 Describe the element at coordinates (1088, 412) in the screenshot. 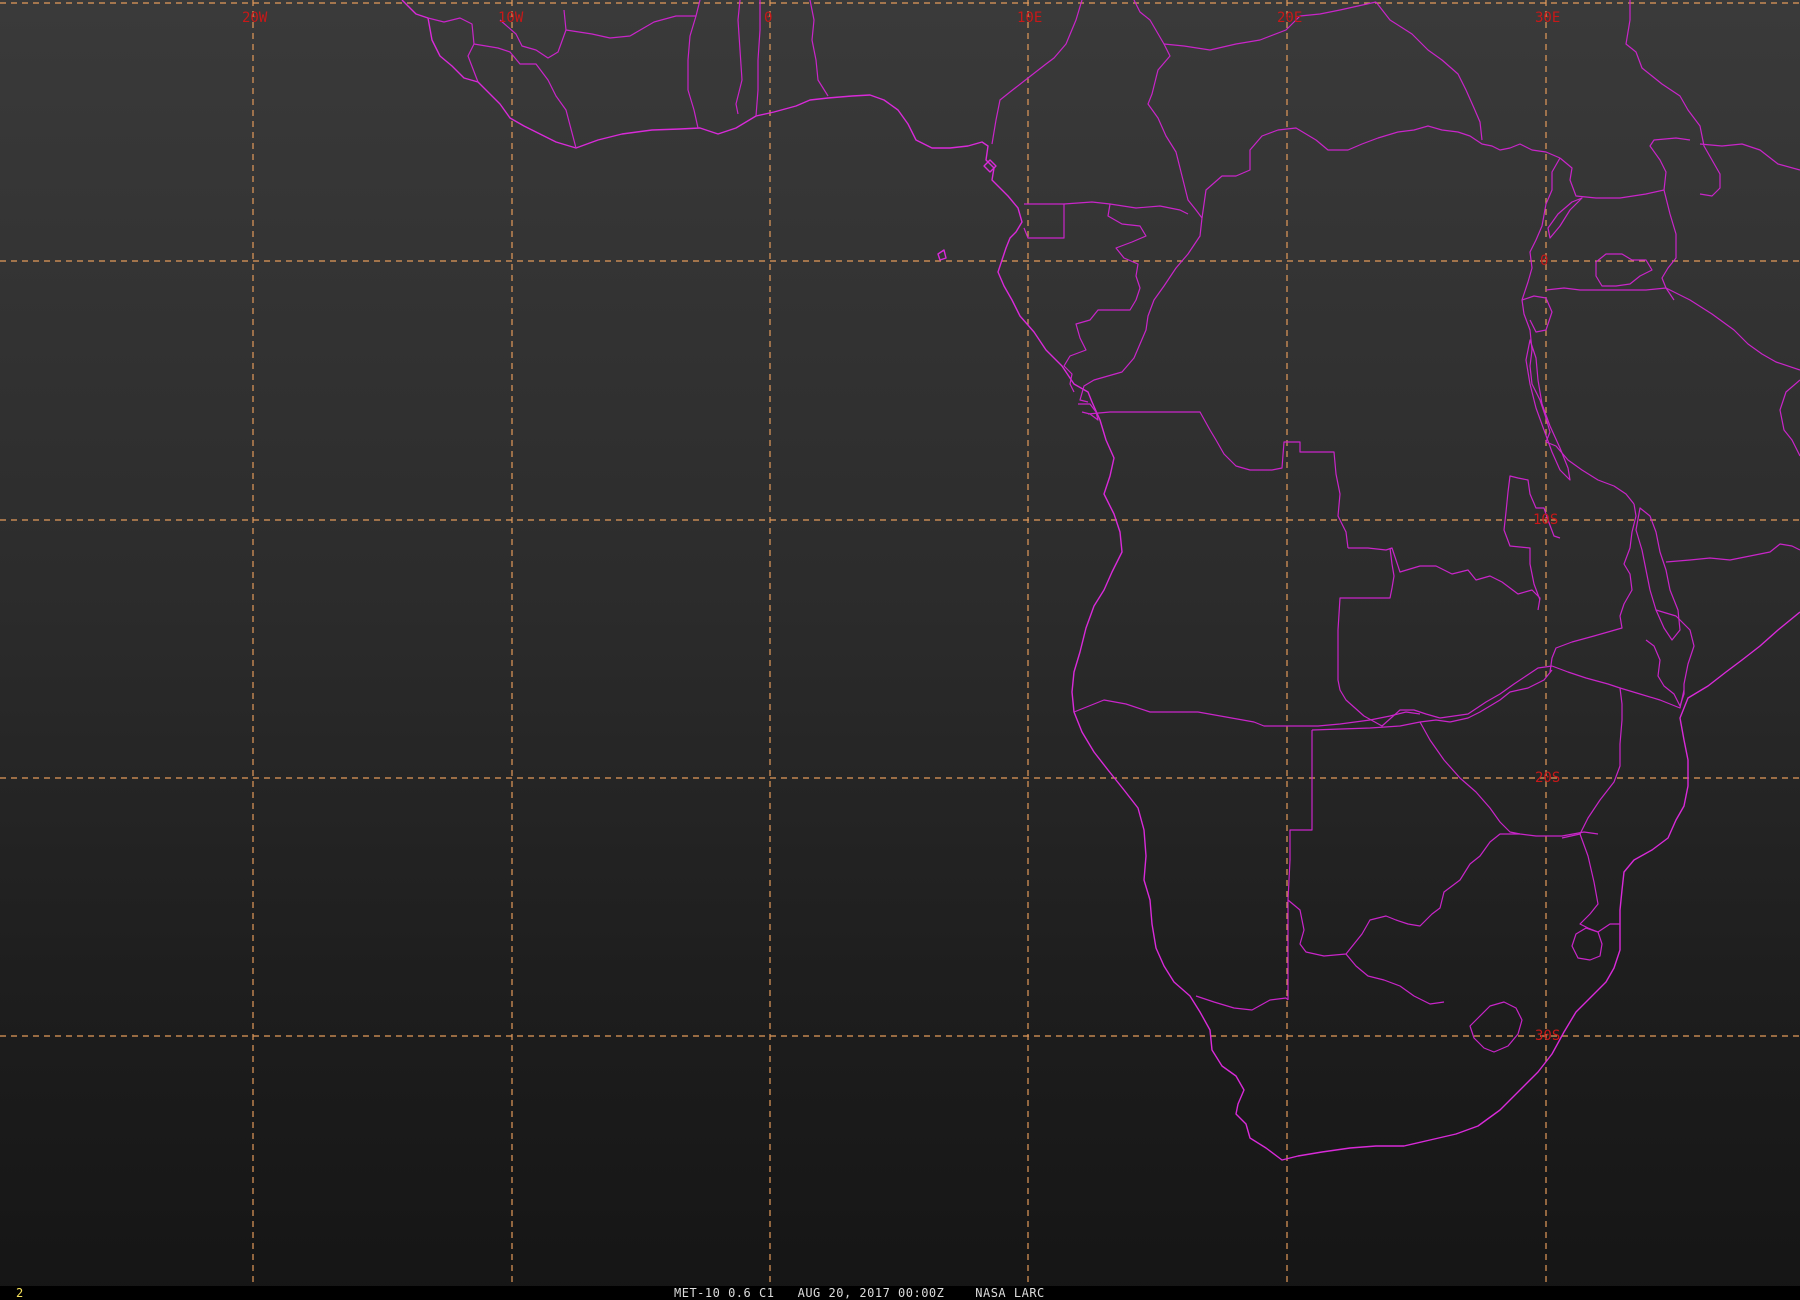

I see `border-cabinda` at that location.